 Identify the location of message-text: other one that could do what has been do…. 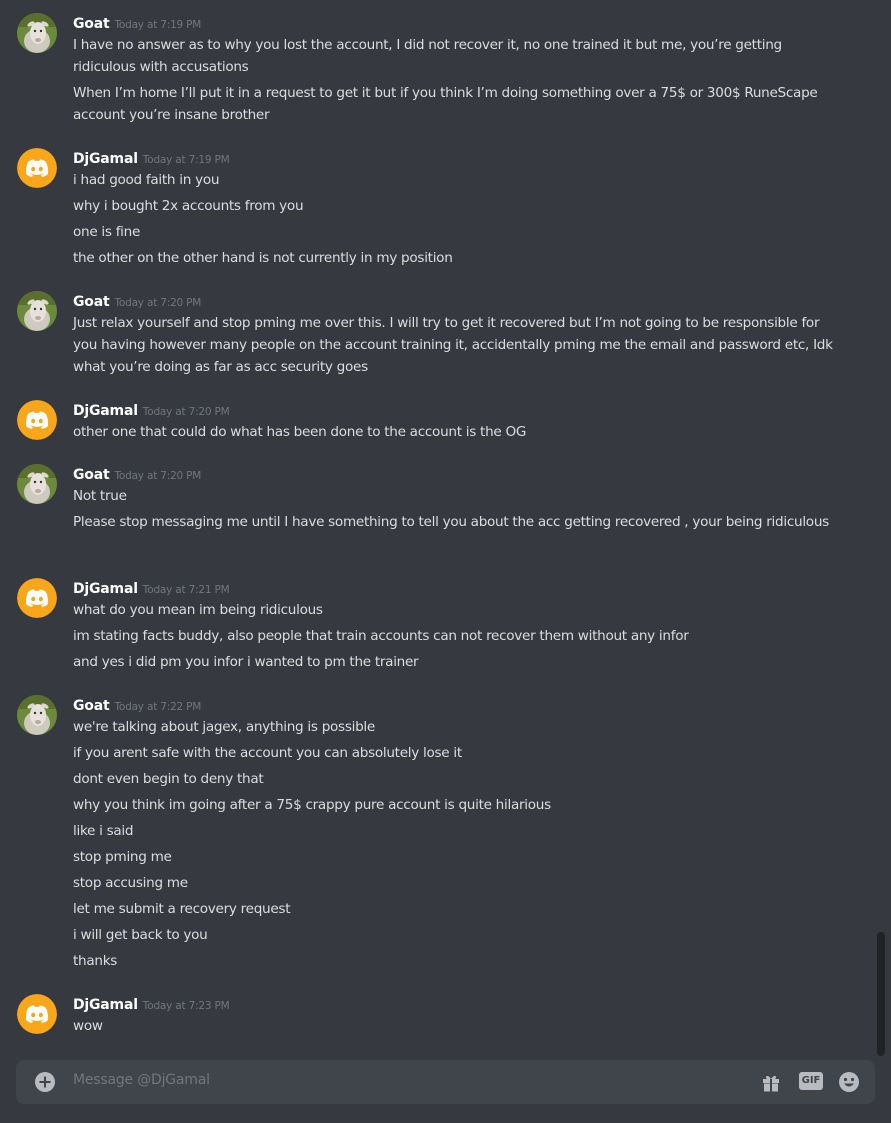
(300, 432).